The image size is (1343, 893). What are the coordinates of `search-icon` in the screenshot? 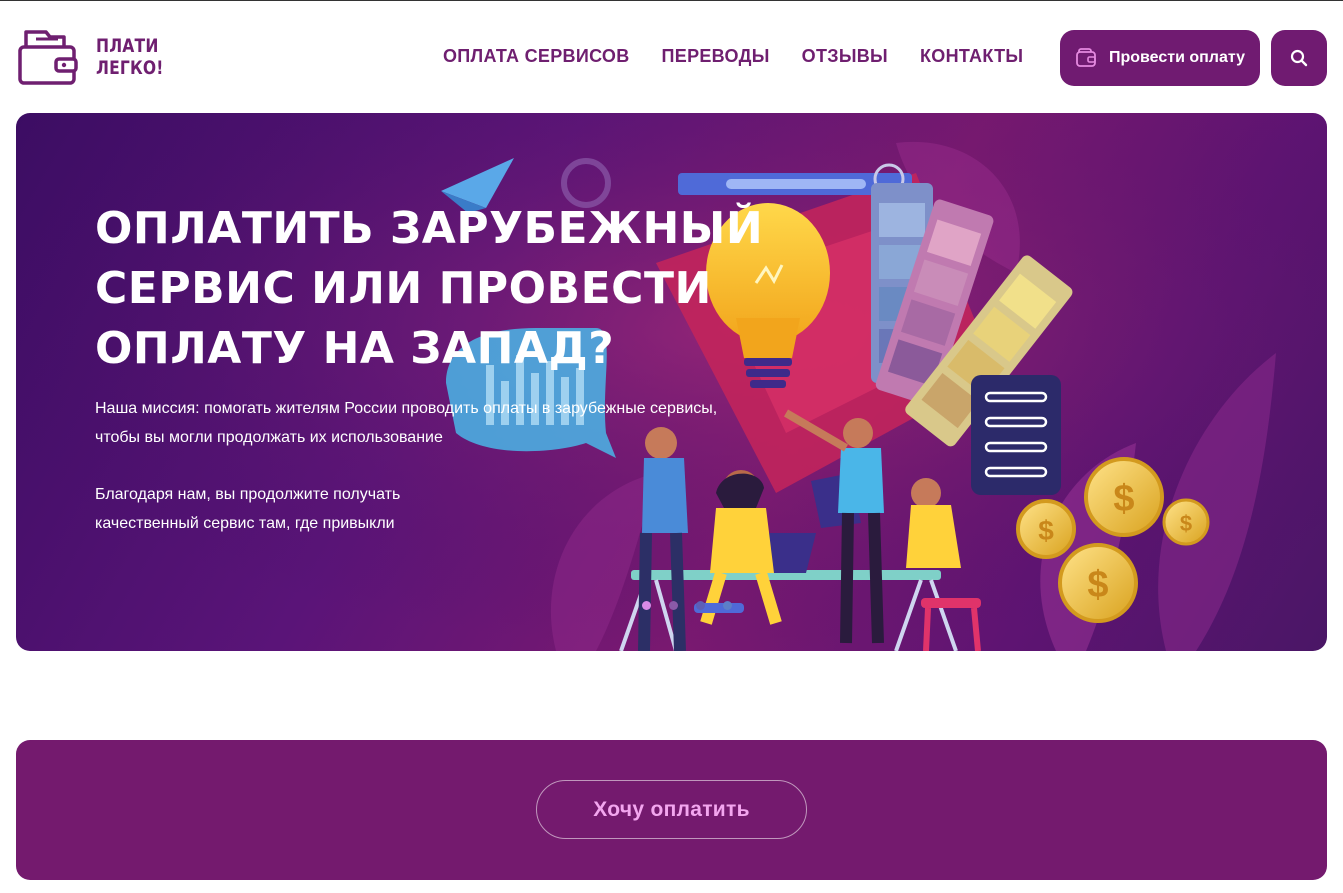 It's located at (1299, 58).